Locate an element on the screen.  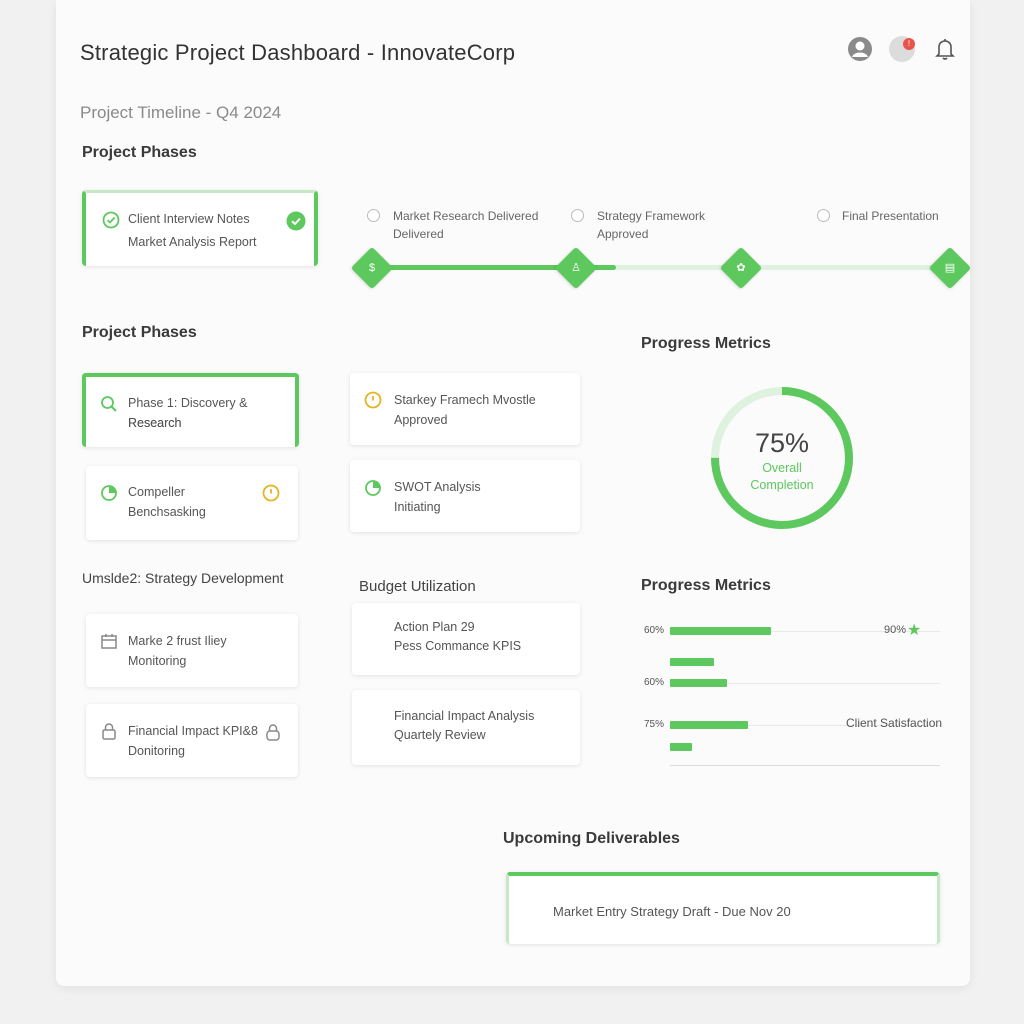
bell-icon is located at coordinates (946, 49).